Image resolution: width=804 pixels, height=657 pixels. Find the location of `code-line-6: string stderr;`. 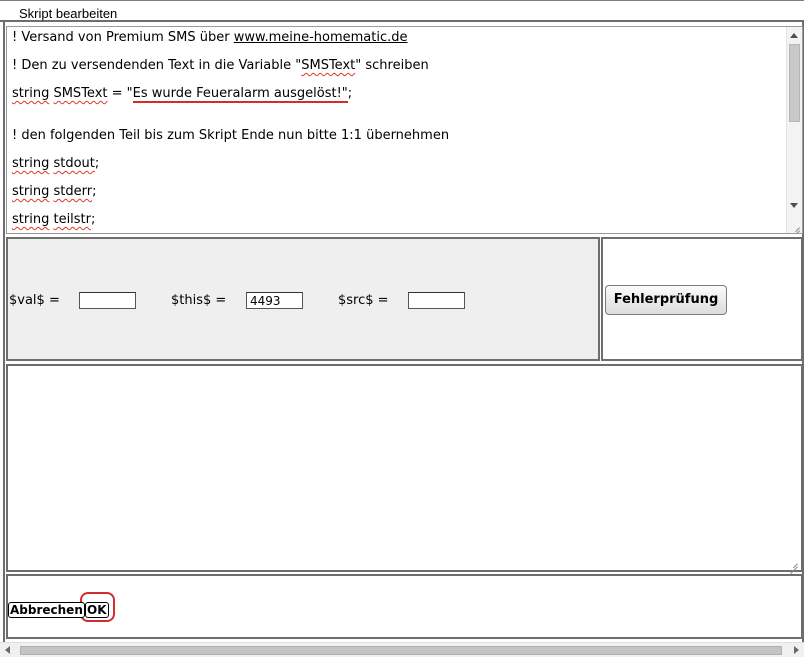

code-line-6: string stderr; is located at coordinates (54, 191).